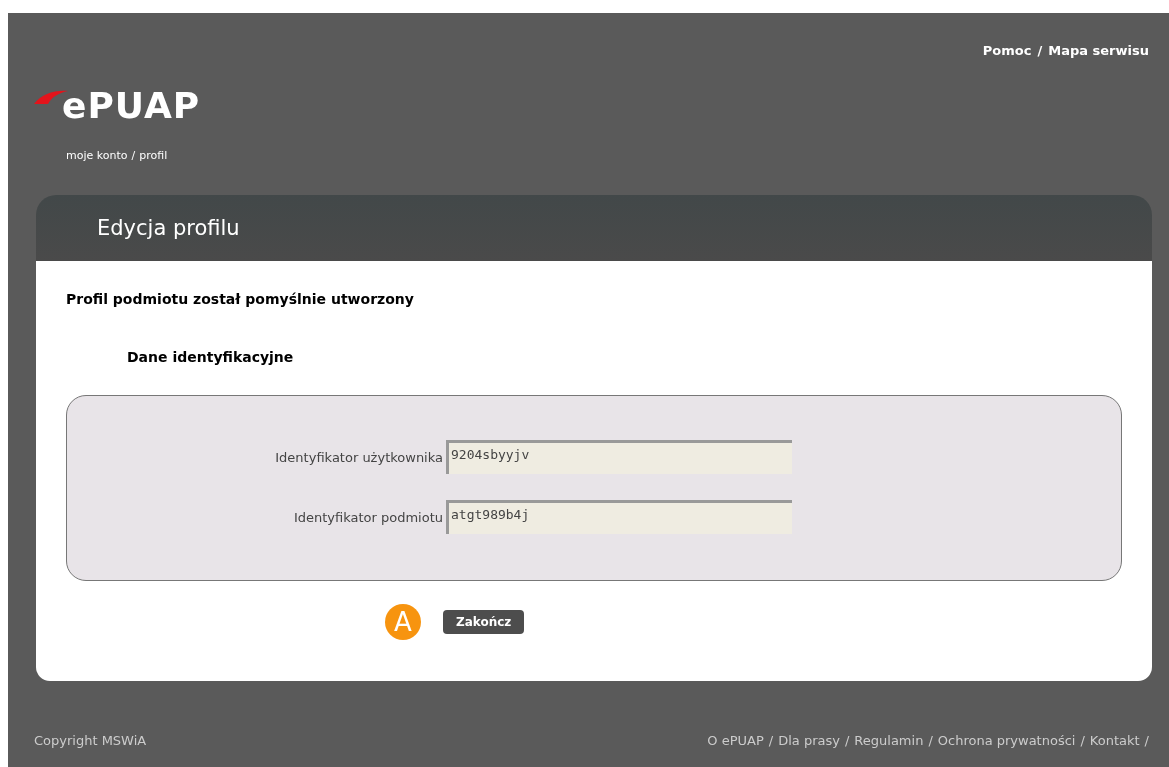 The height and width of the screenshot is (767, 1169). I want to click on annotation-badge: A, so click(403, 622).